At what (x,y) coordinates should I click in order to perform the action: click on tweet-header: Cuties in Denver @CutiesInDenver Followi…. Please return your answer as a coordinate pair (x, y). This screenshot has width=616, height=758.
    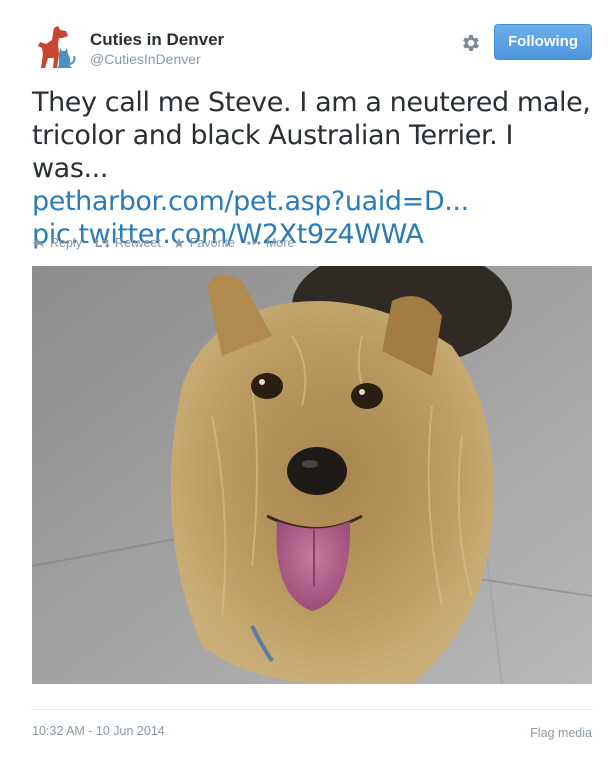
    Looking at the image, I should click on (312, 49).